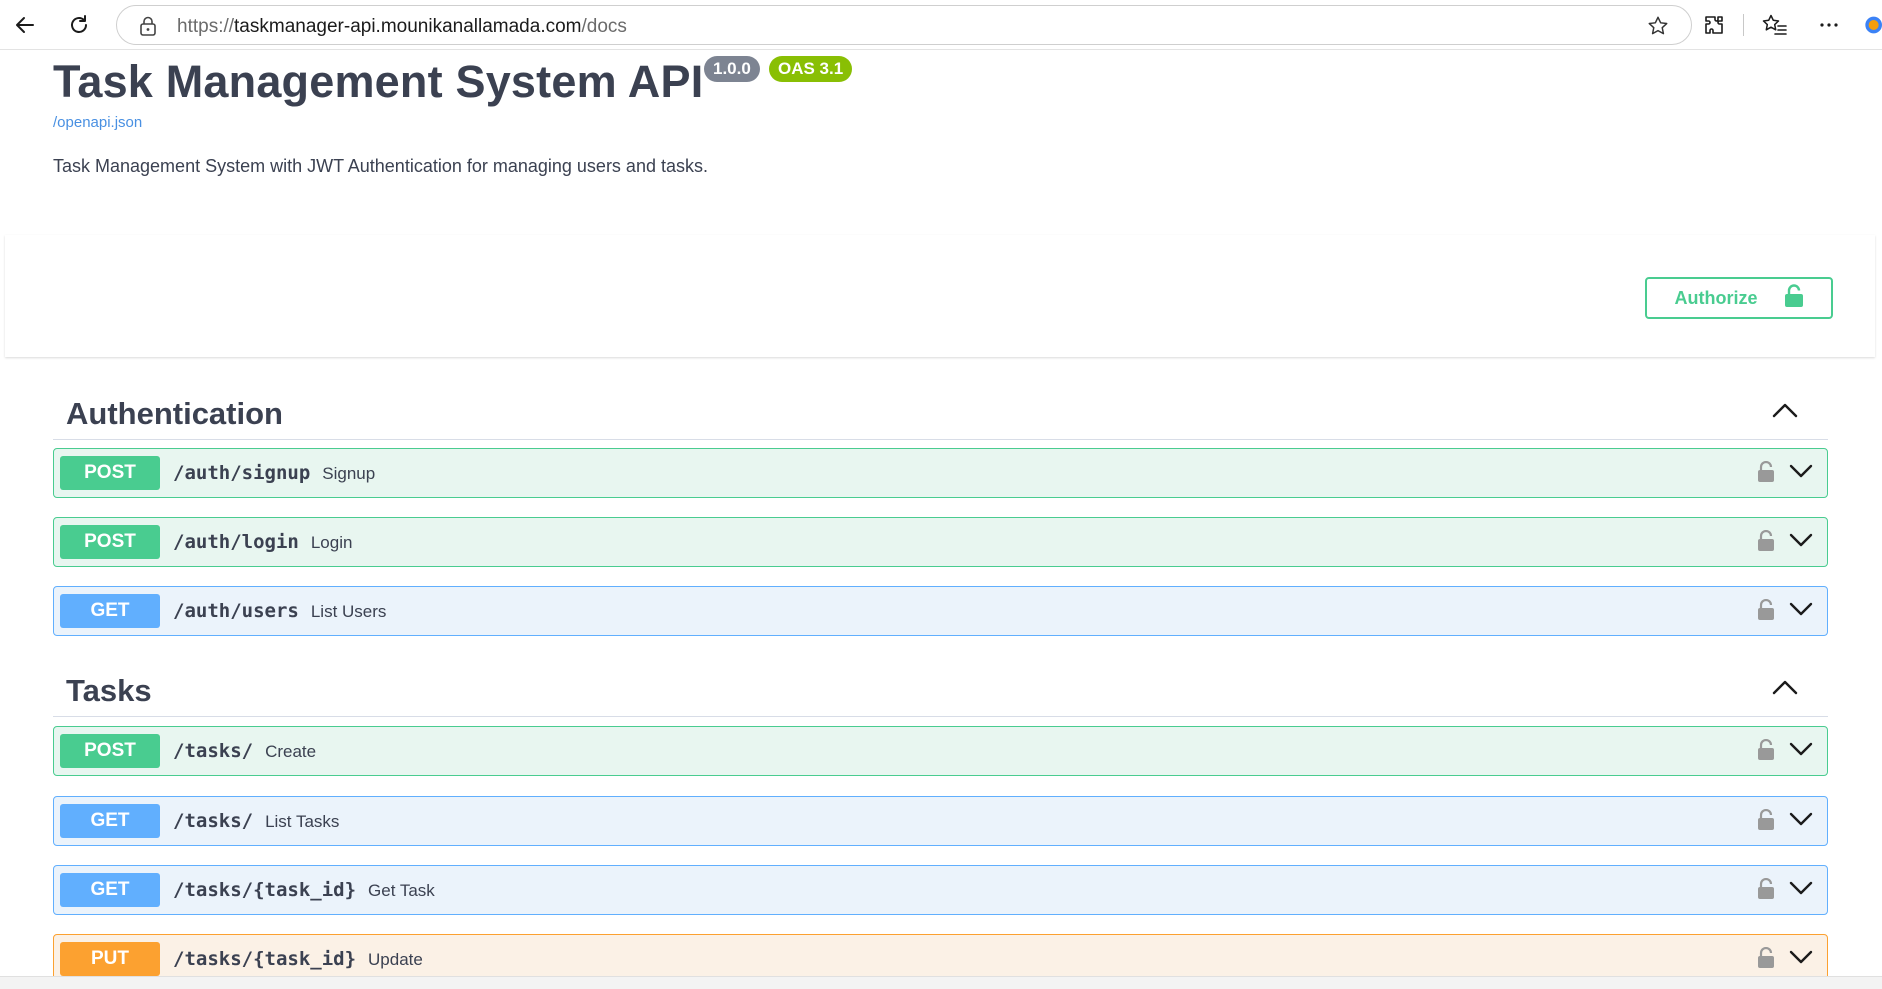 This screenshot has height=989, width=1882. What do you see at coordinates (97, 122) in the screenshot?
I see `openapi-spec-link: /openapi.json` at bounding box center [97, 122].